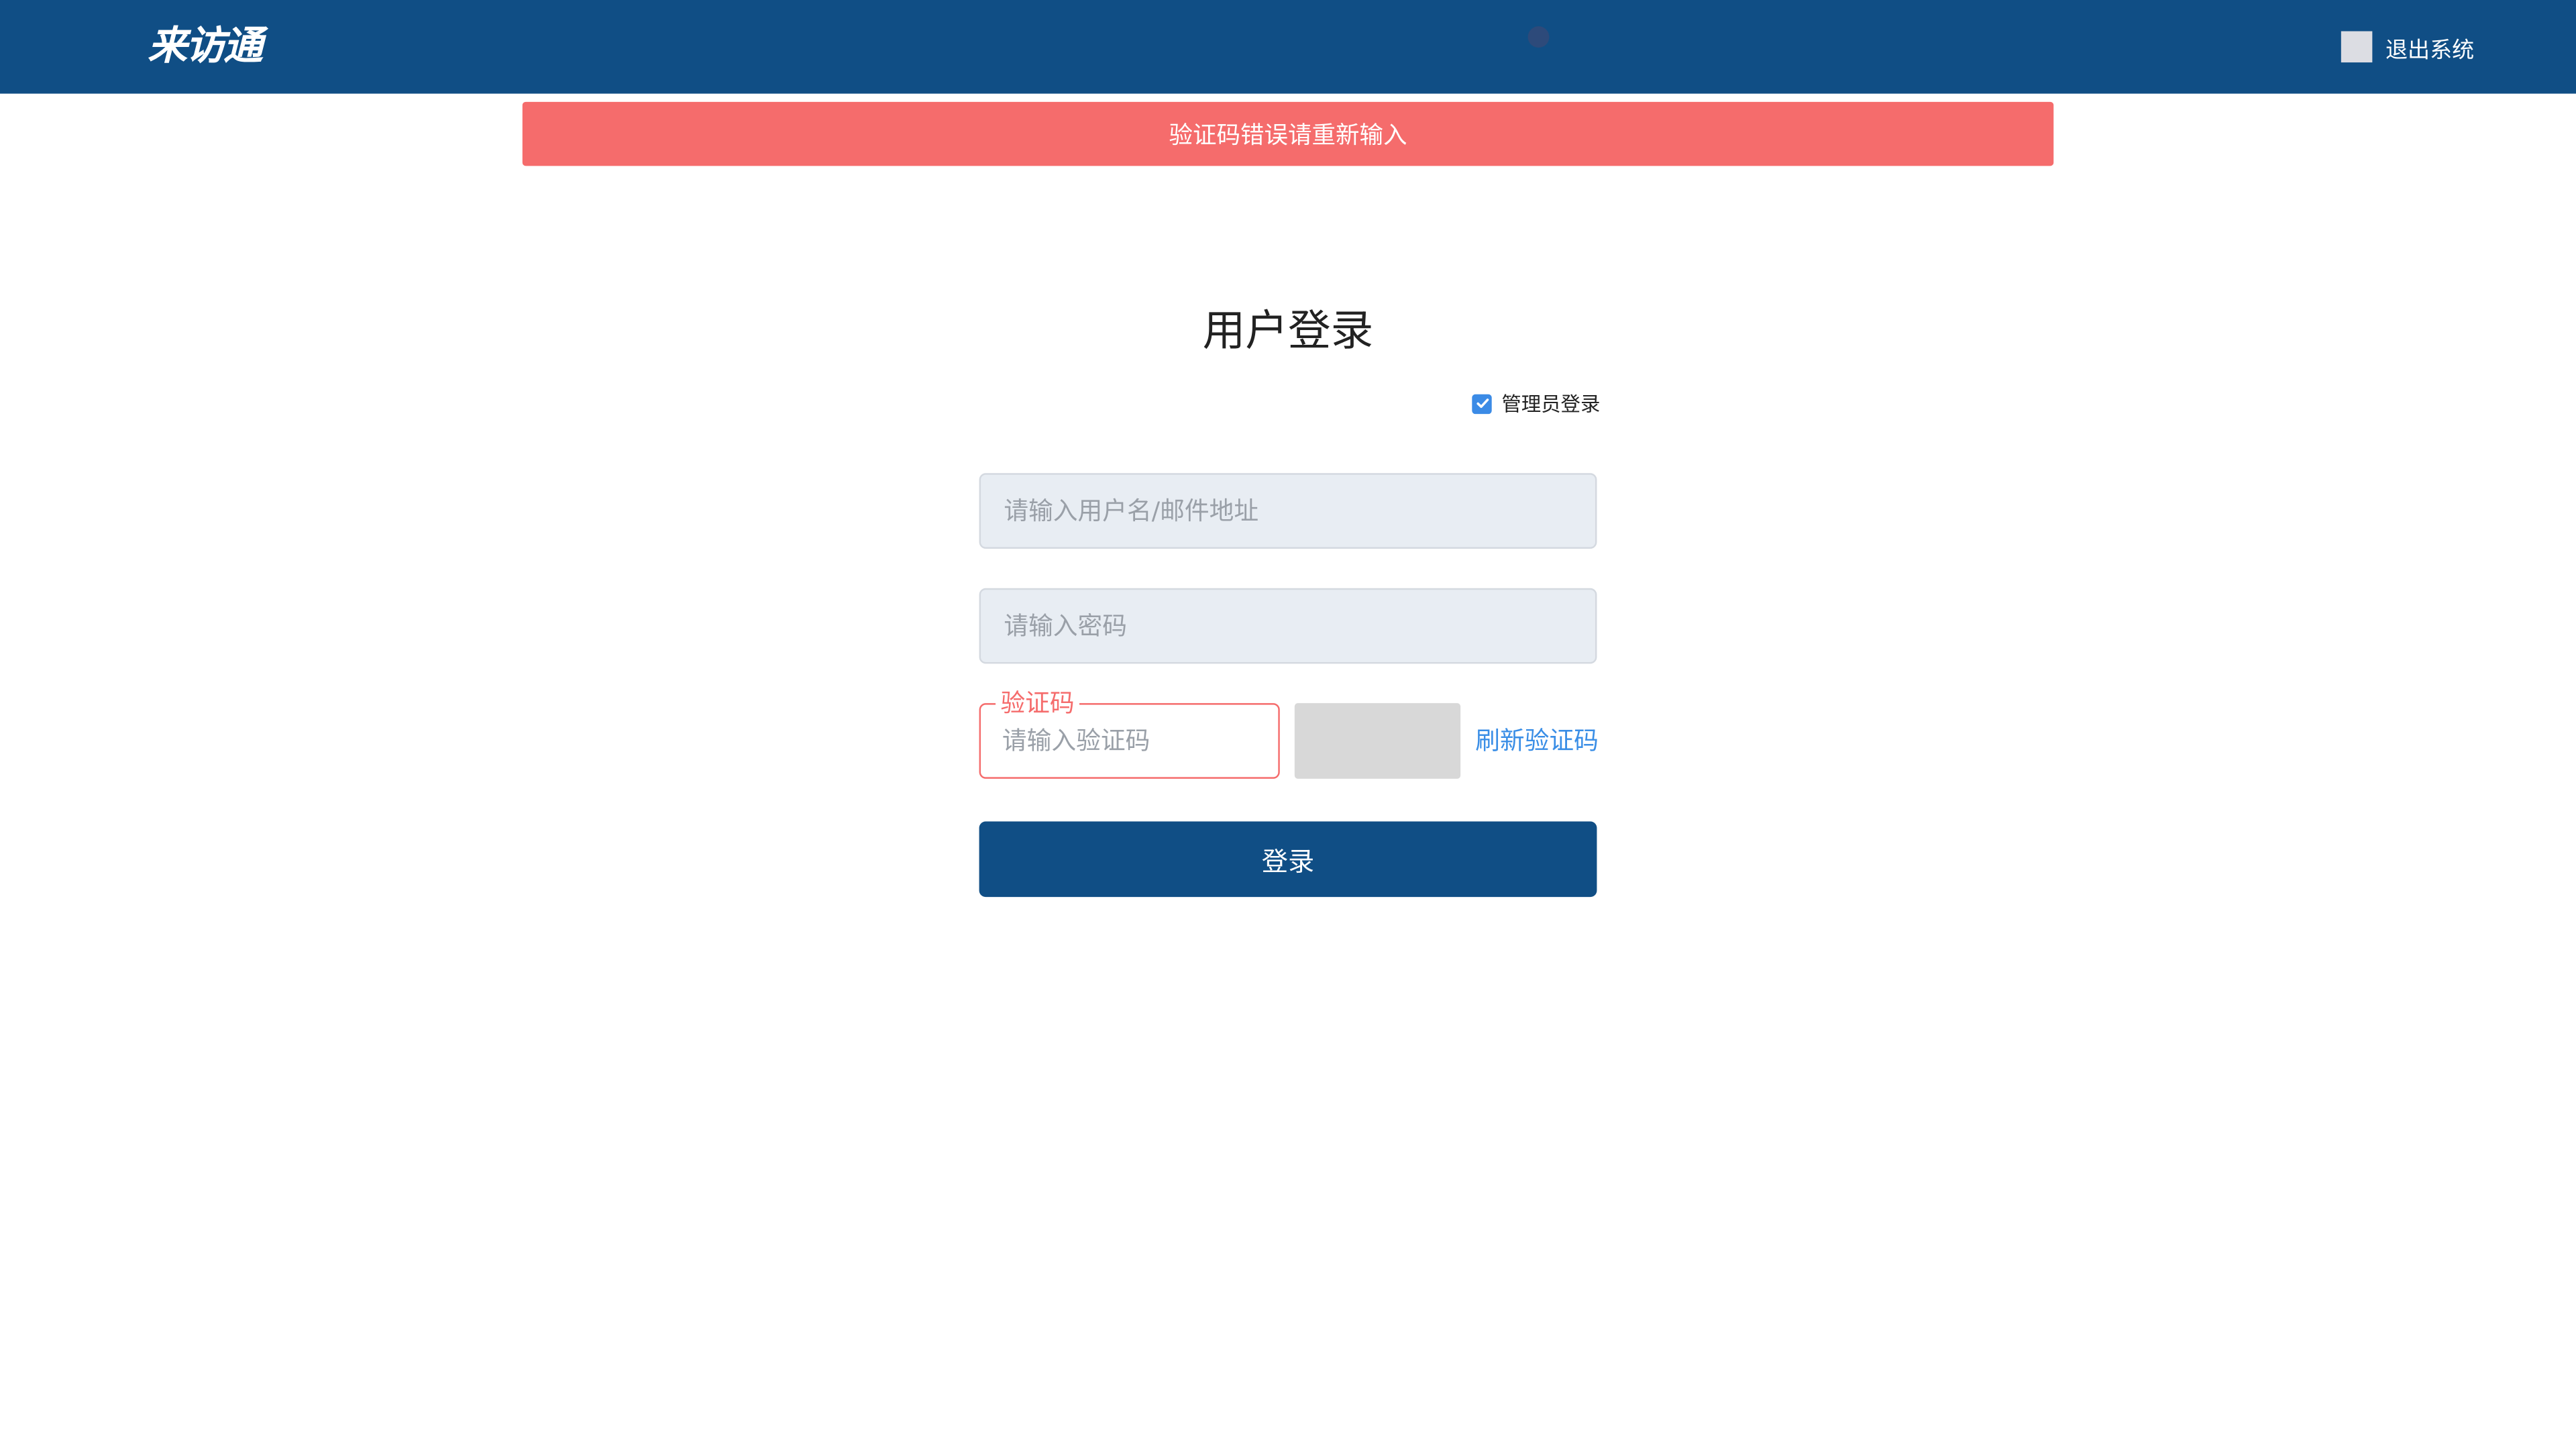  What do you see at coordinates (1038, 703) in the screenshot?
I see `captcha-label: 验证码` at bounding box center [1038, 703].